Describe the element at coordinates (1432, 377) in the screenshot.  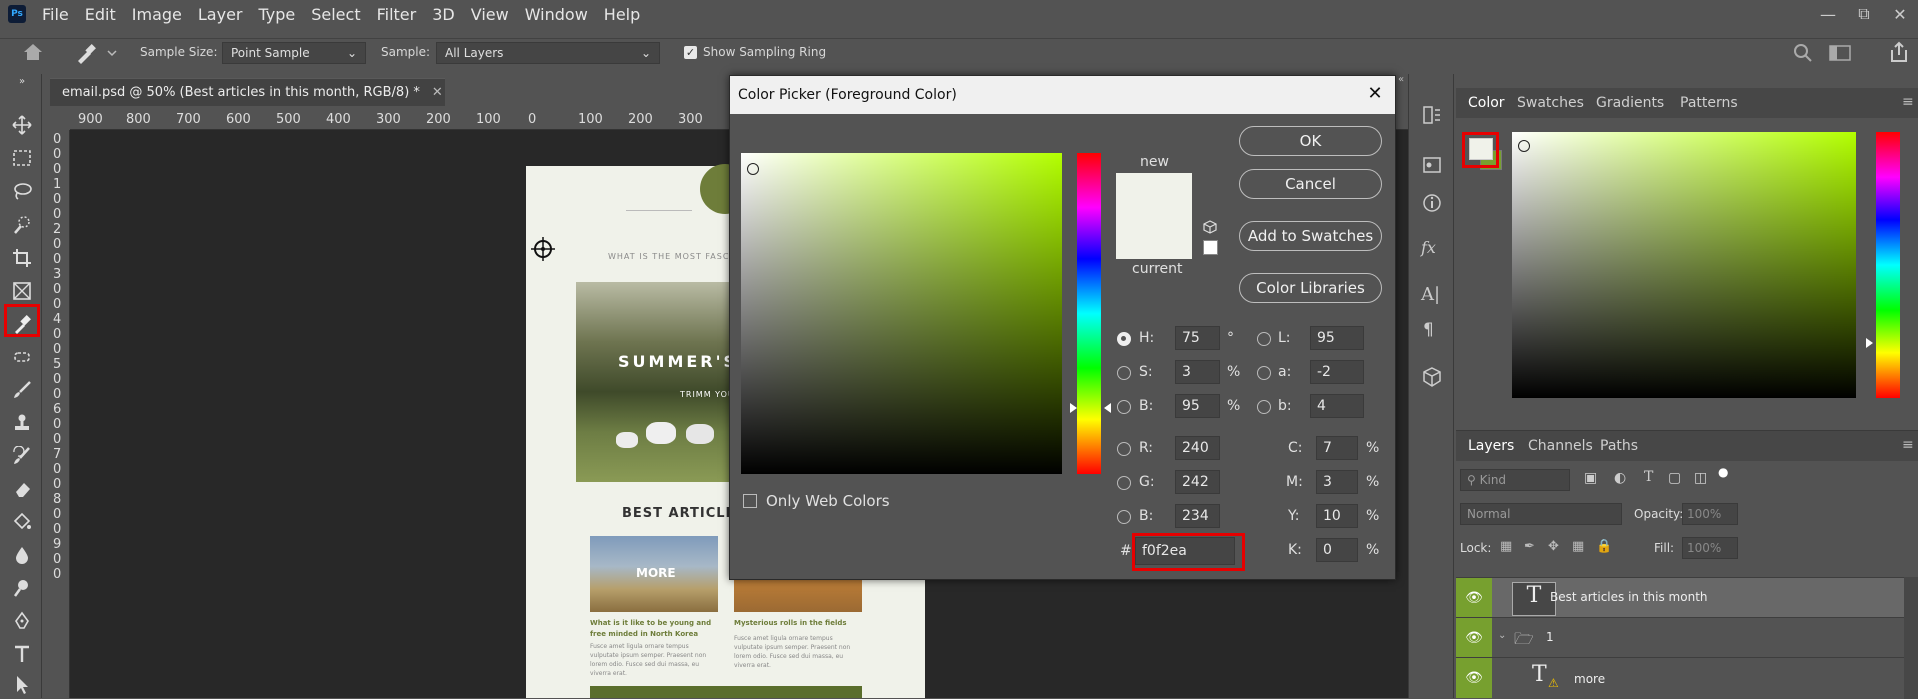
I see `3d-panel-icon` at that location.